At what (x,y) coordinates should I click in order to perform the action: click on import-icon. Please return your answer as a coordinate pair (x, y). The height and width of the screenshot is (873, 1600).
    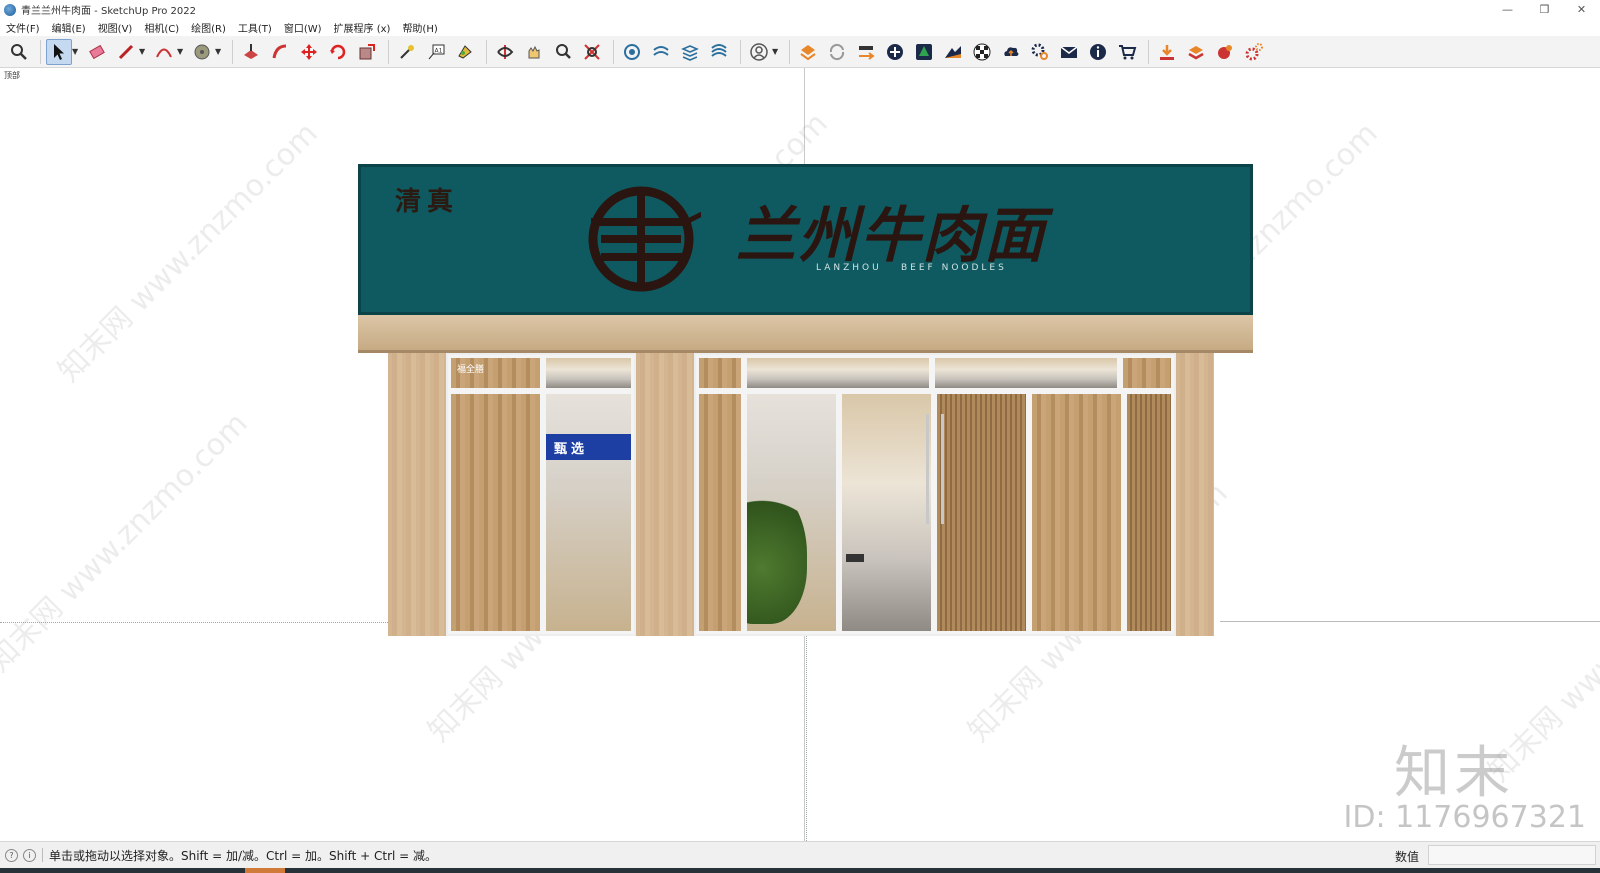
    Looking at the image, I should click on (1167, 52).